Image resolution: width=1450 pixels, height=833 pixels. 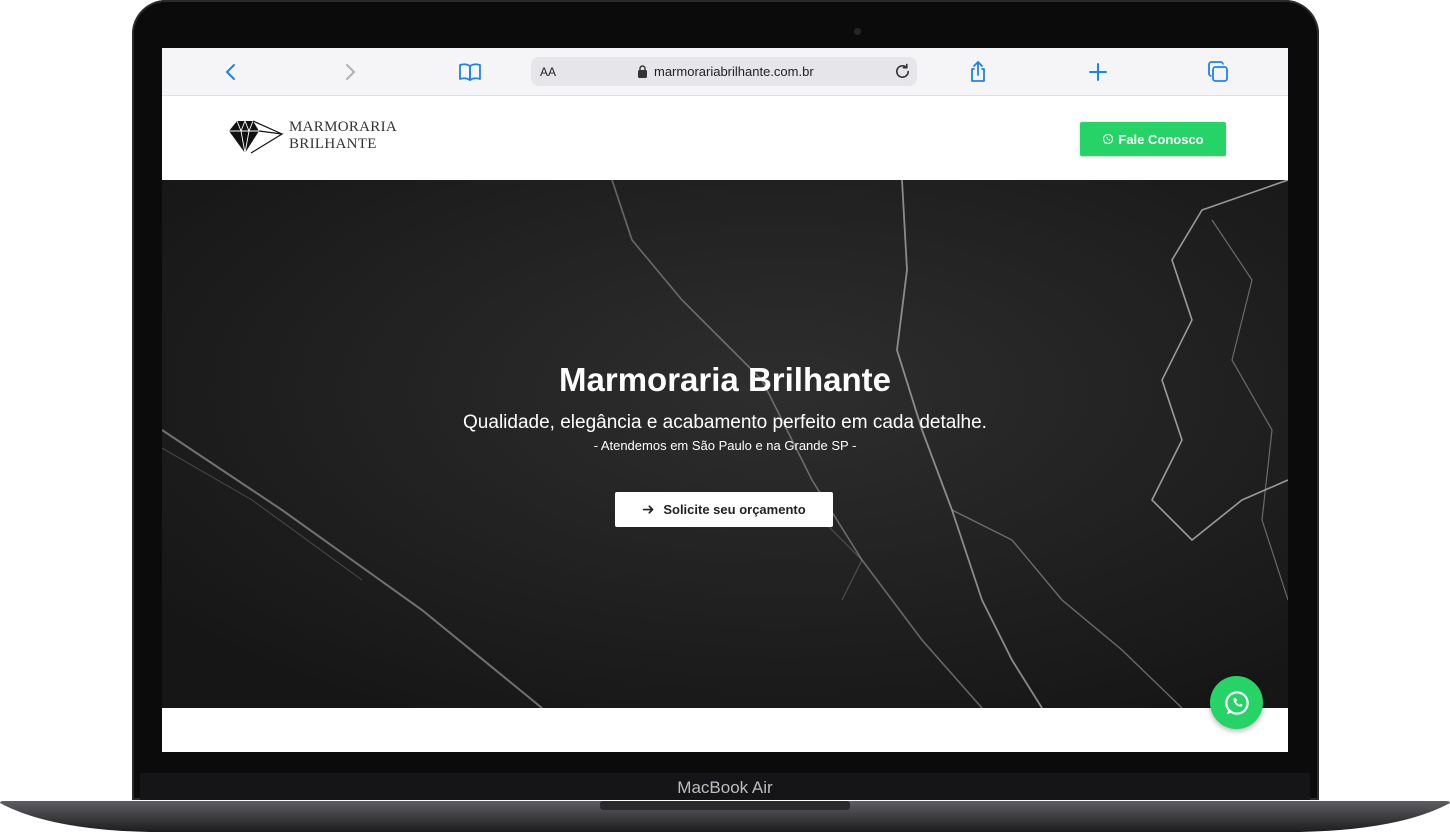 I want to click on logo-line-1: MARMORARIA, so click(x=343, y=127).